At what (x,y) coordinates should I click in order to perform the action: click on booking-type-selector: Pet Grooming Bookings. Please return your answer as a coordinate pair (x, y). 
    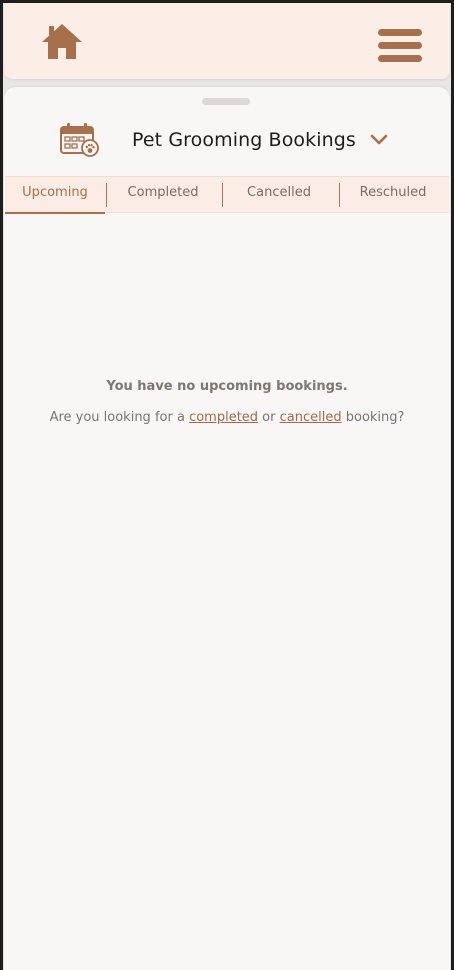
    Looking at the image, I should click on (260, 140).